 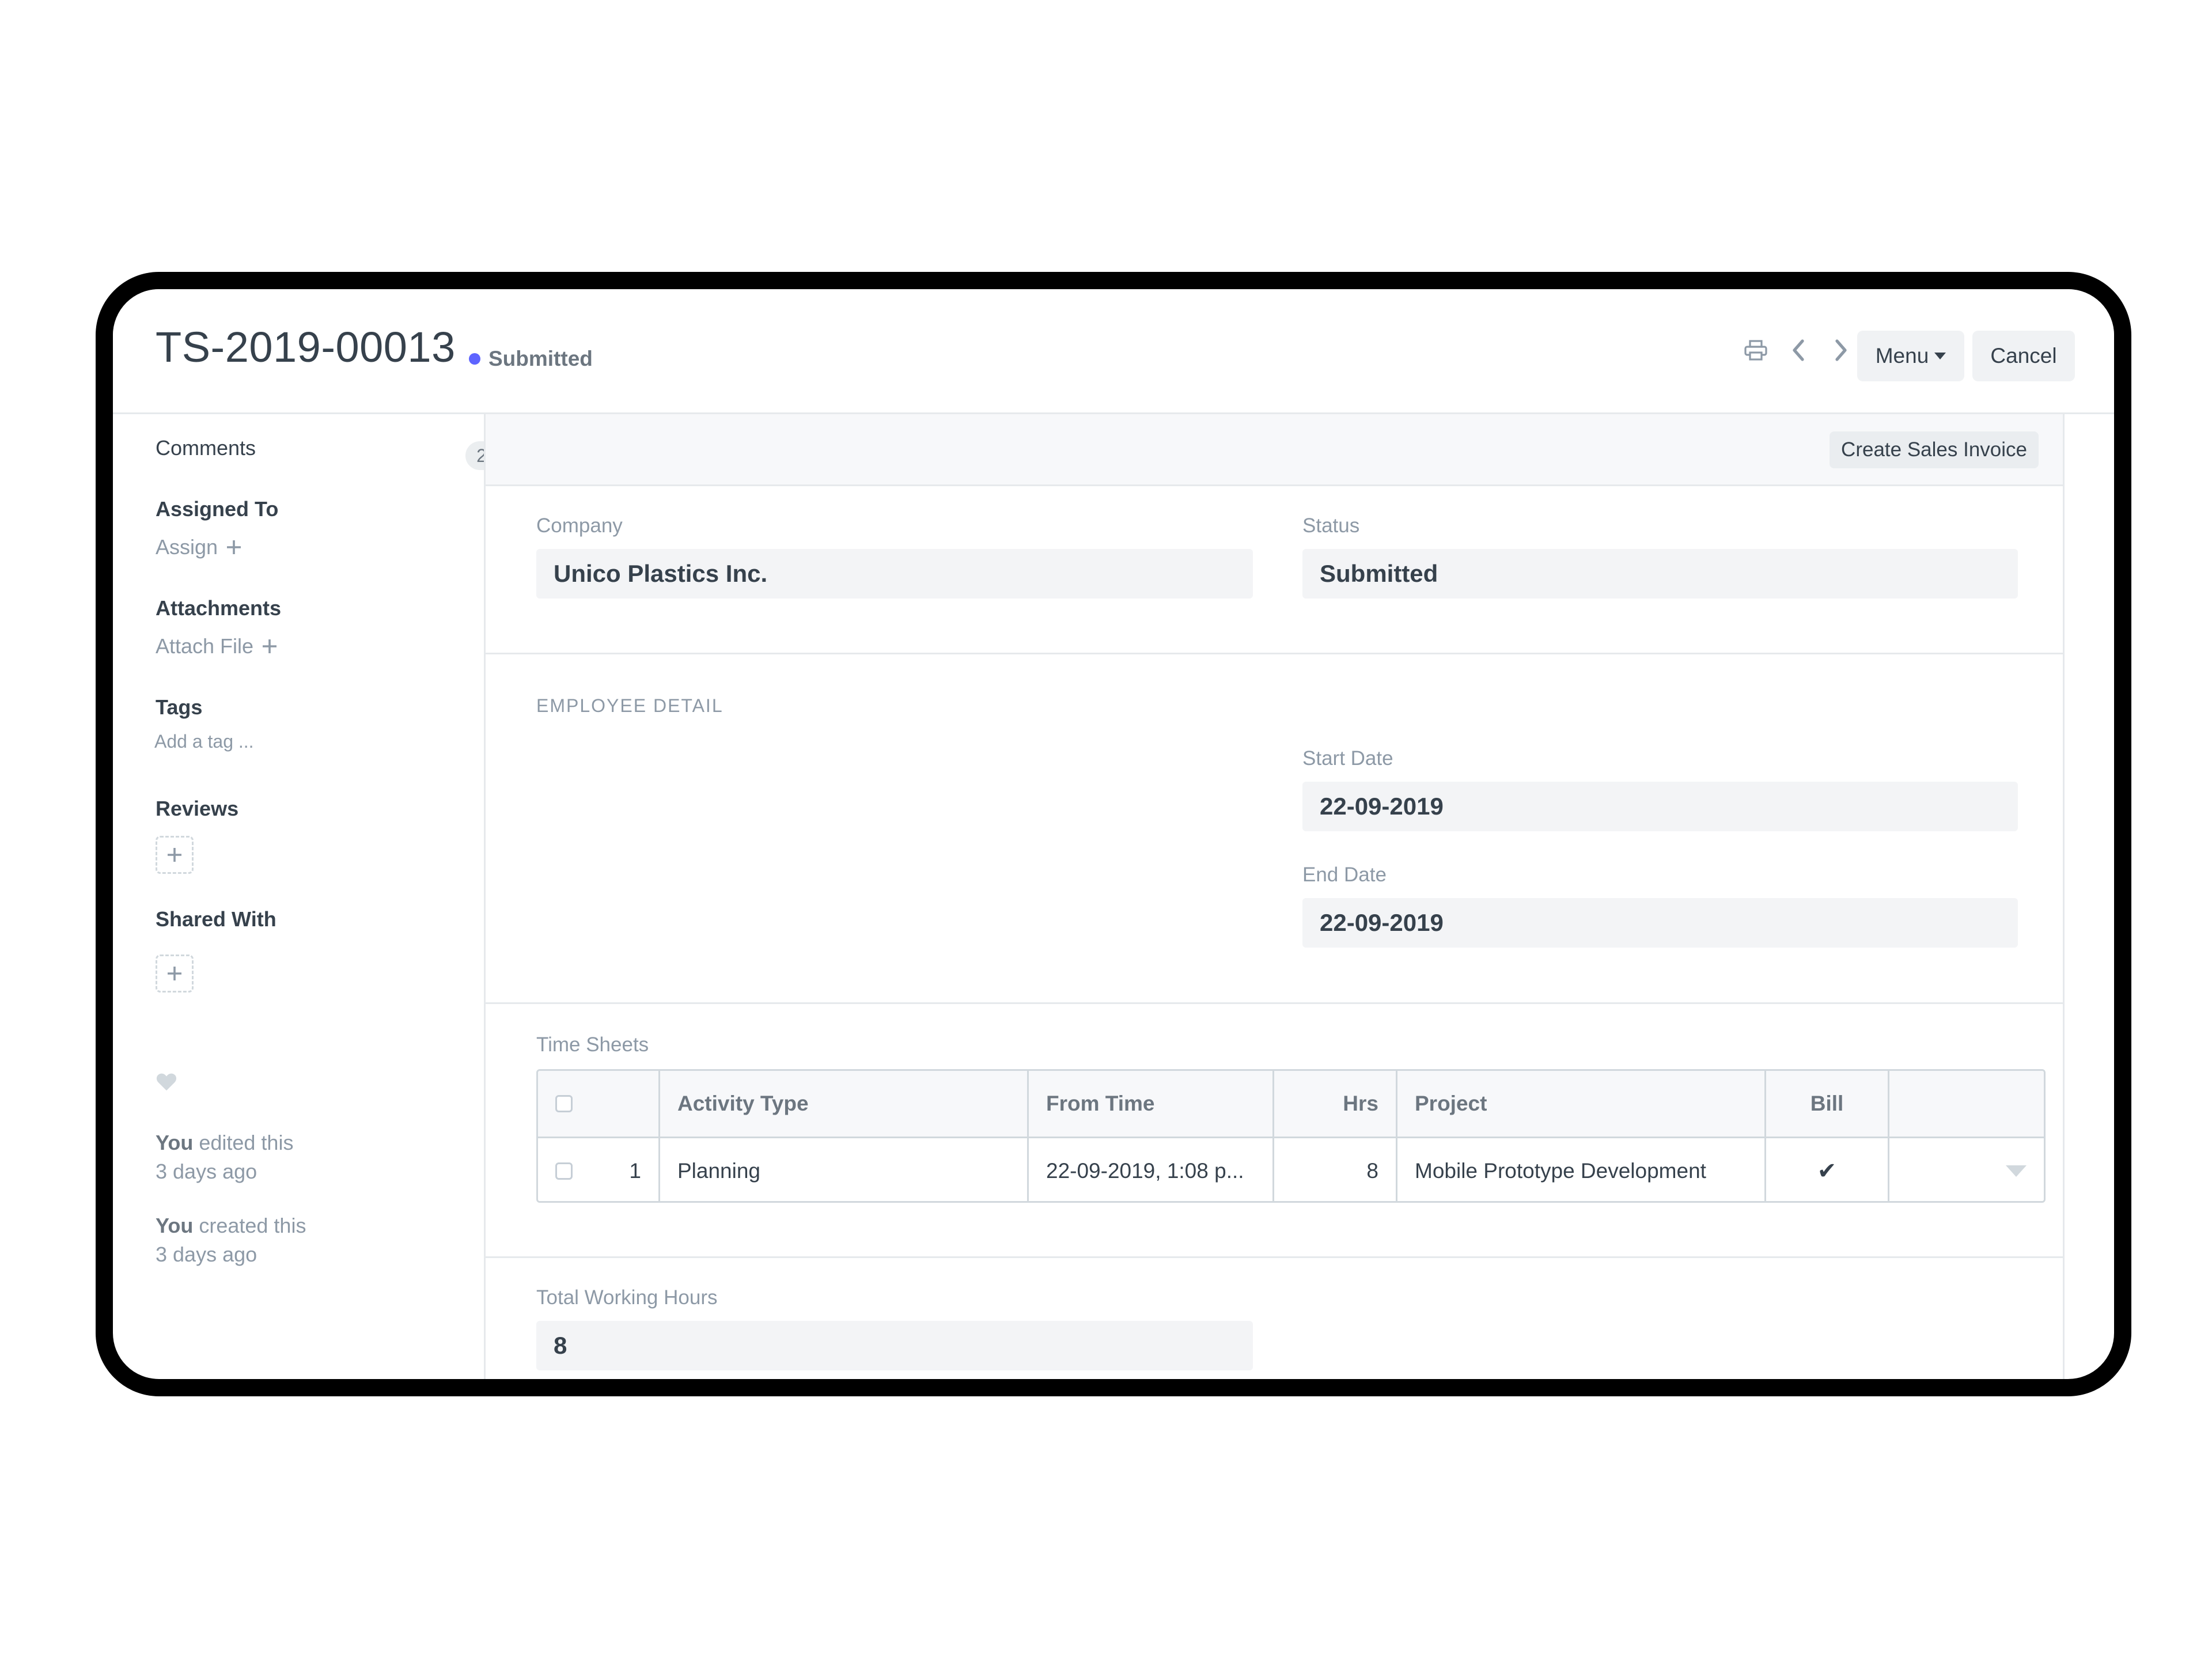 I want to click on form-action-bar: Create Sales Invoice, so click(x=1274, y=450).